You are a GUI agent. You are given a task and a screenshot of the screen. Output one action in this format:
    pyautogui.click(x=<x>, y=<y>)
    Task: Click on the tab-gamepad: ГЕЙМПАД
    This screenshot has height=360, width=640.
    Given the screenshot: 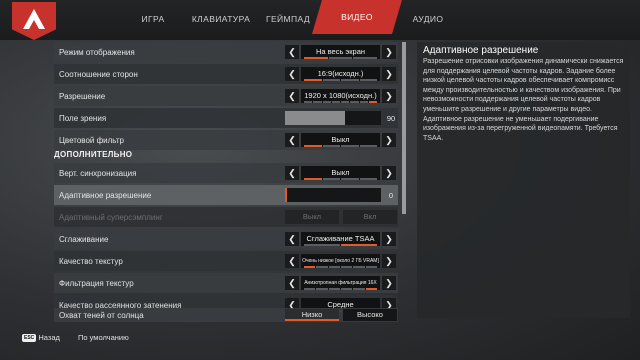 What is the action you would take?
    pyautogui.click(x=288, y=19)
    